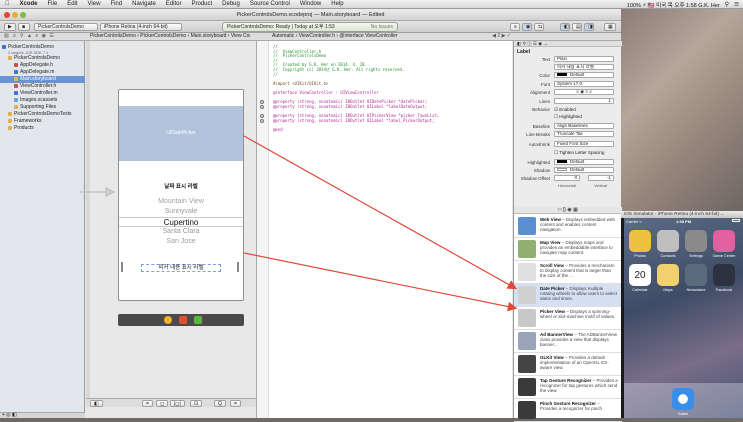  What do you see at coordinates (673, 5) in the screenshot?
I see `status-text: 100% ⚡ 🇺🇸 미국 목 오후 1:58 G.K. Her` at bounding box center [673, 5].